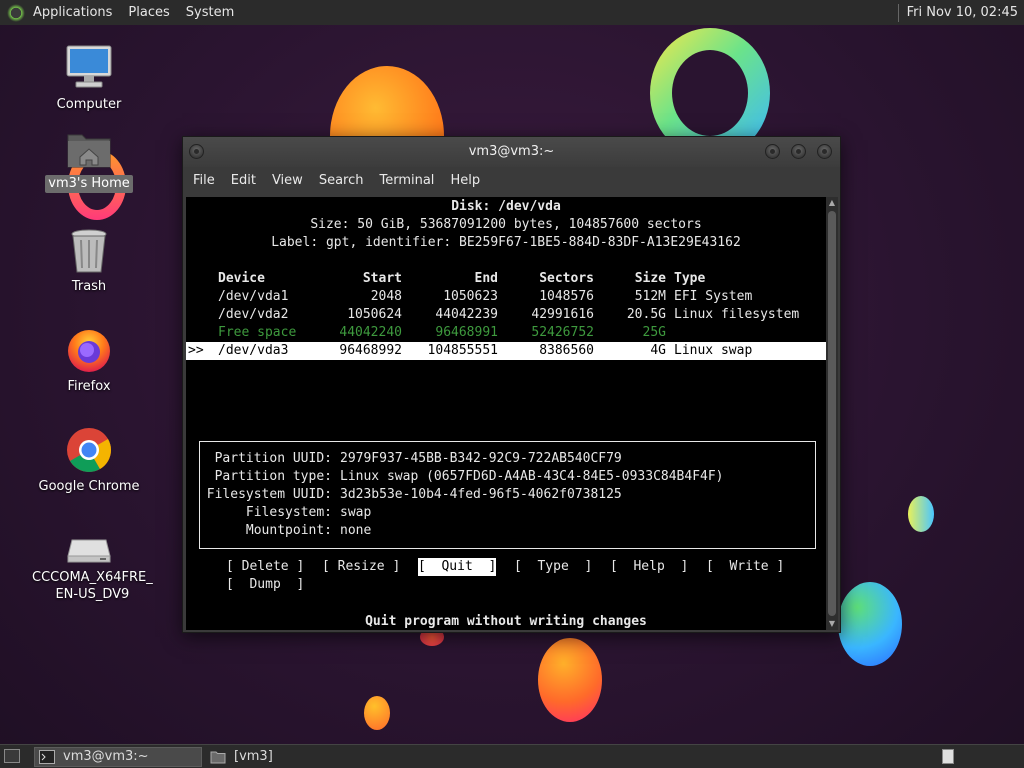 The width and height of the screenshot is (1024, 768). What do you see at coordinates (241, 278) in the screenshot?
I see `header-device: Device` at bounding box center [241, 278].